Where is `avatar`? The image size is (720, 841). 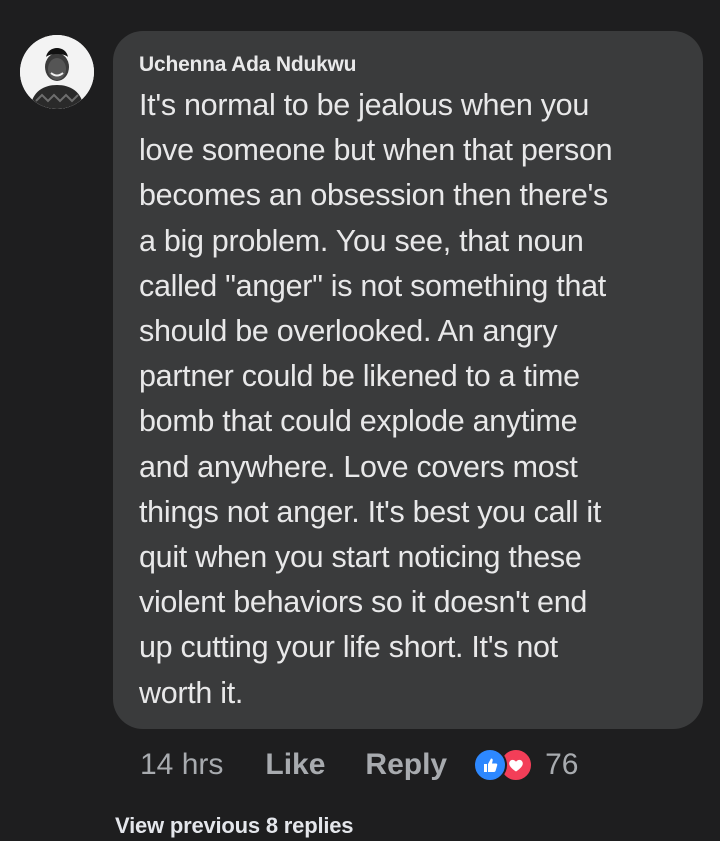 avatar is located at coordinates (57, 72).